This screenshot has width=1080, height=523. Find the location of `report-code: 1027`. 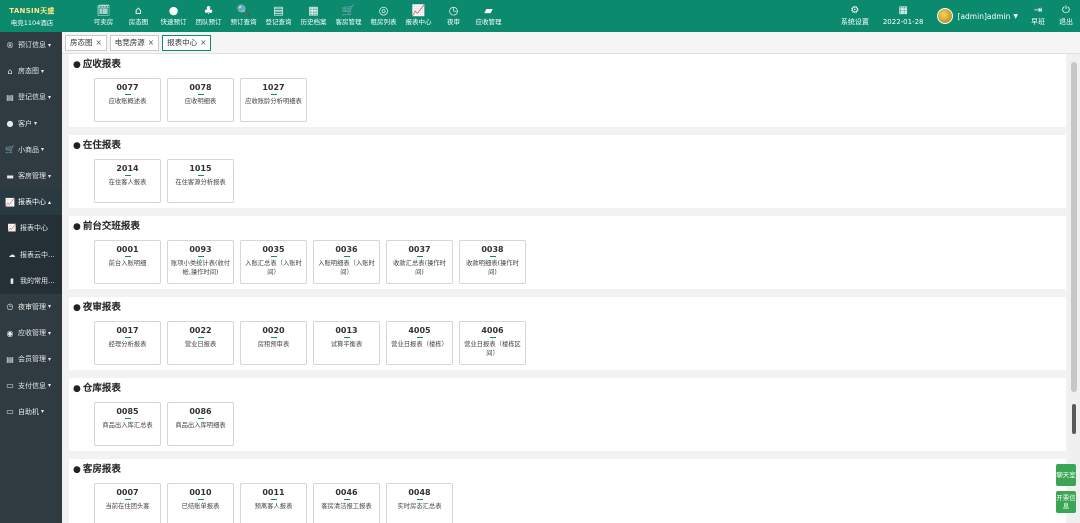

report-code: 1027 is located at coordinates (273, 87).